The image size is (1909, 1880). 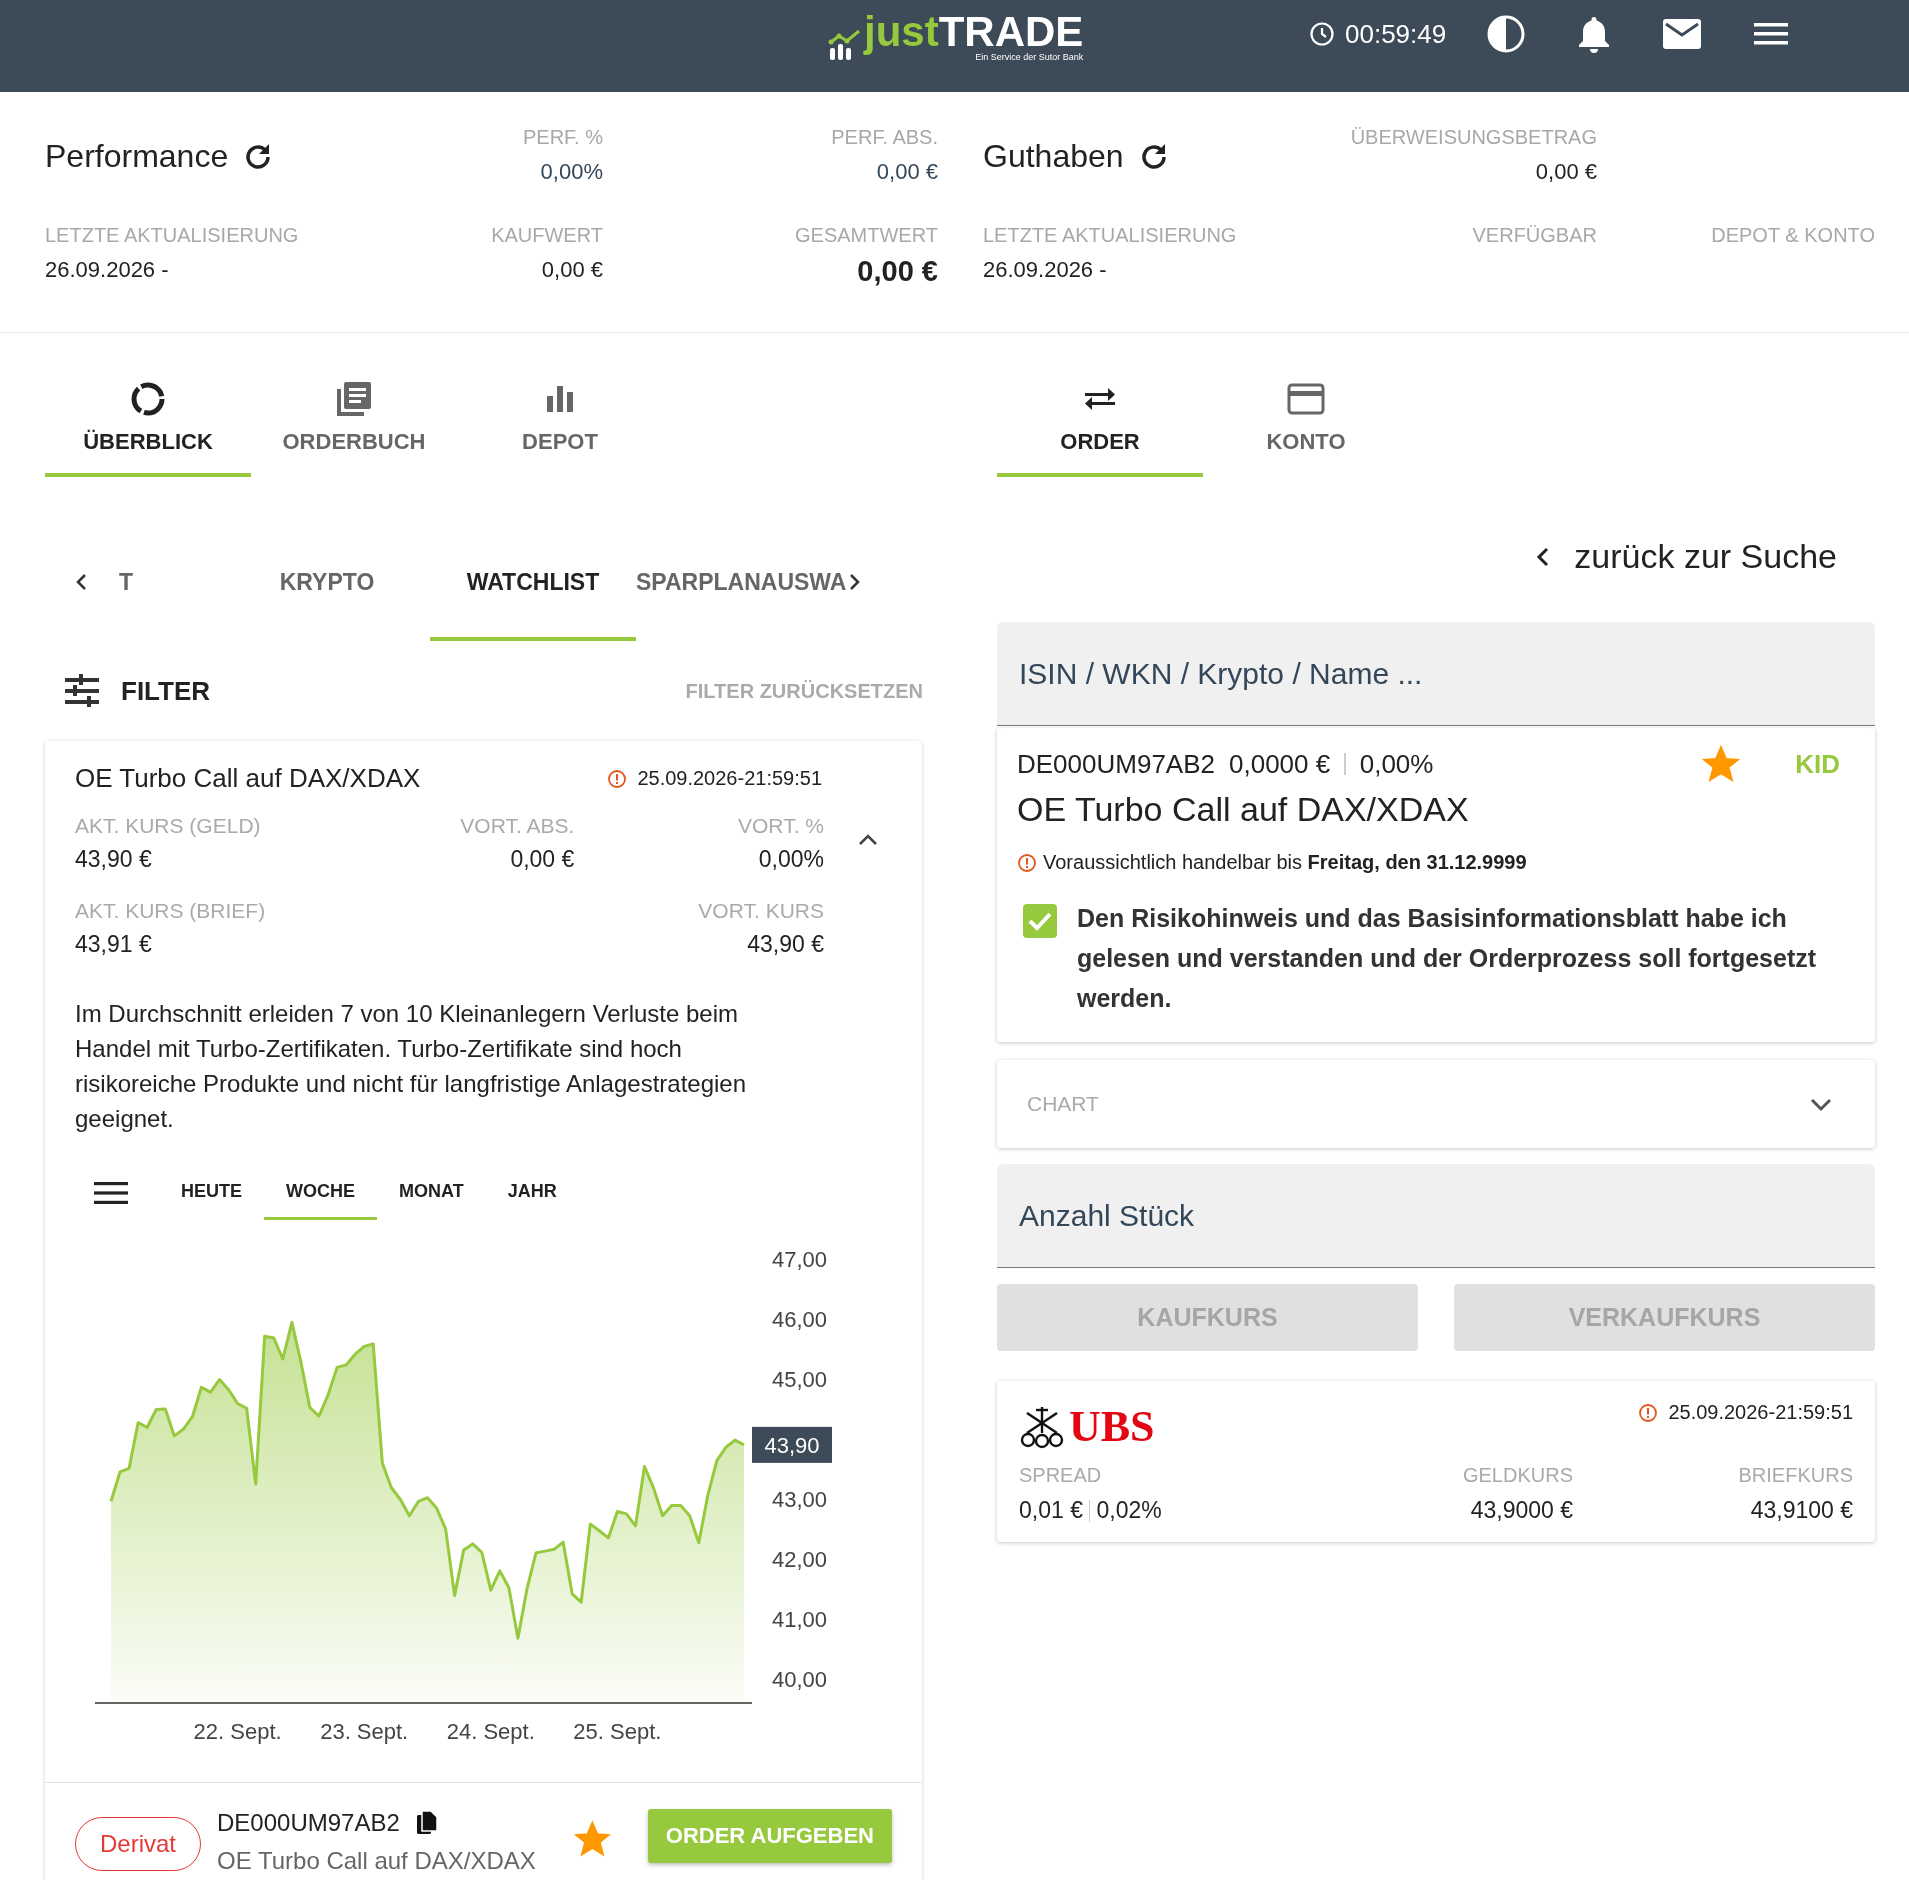 I want to click on trading-notice: Voraussichtlich handelbar bis Freitag, den 31.12.9999, so click(x=1285, y=862).